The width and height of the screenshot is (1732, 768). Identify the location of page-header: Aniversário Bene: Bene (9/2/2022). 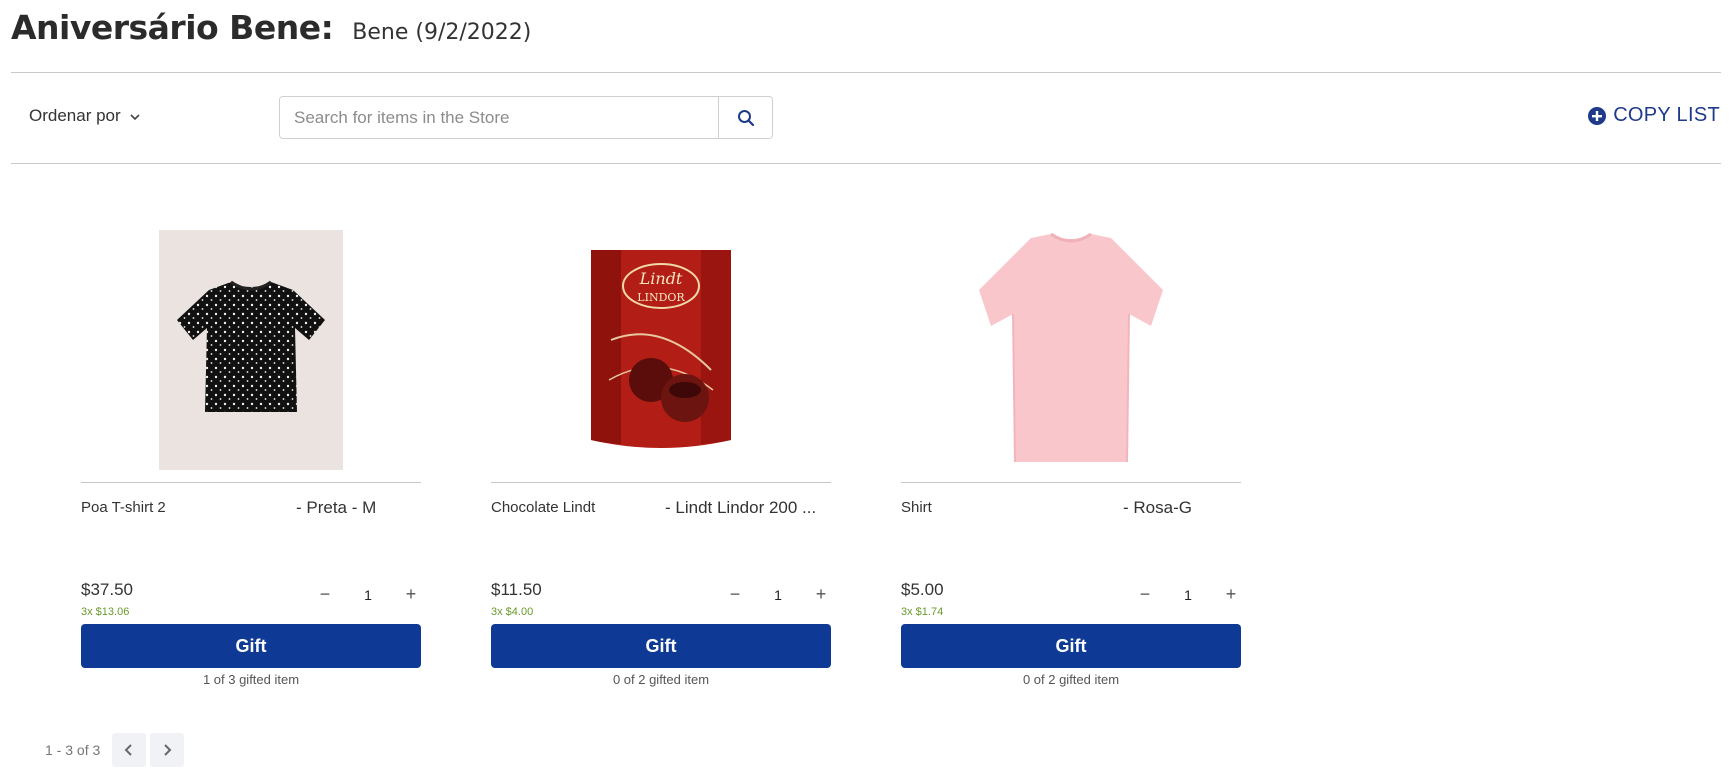
(271, 28).